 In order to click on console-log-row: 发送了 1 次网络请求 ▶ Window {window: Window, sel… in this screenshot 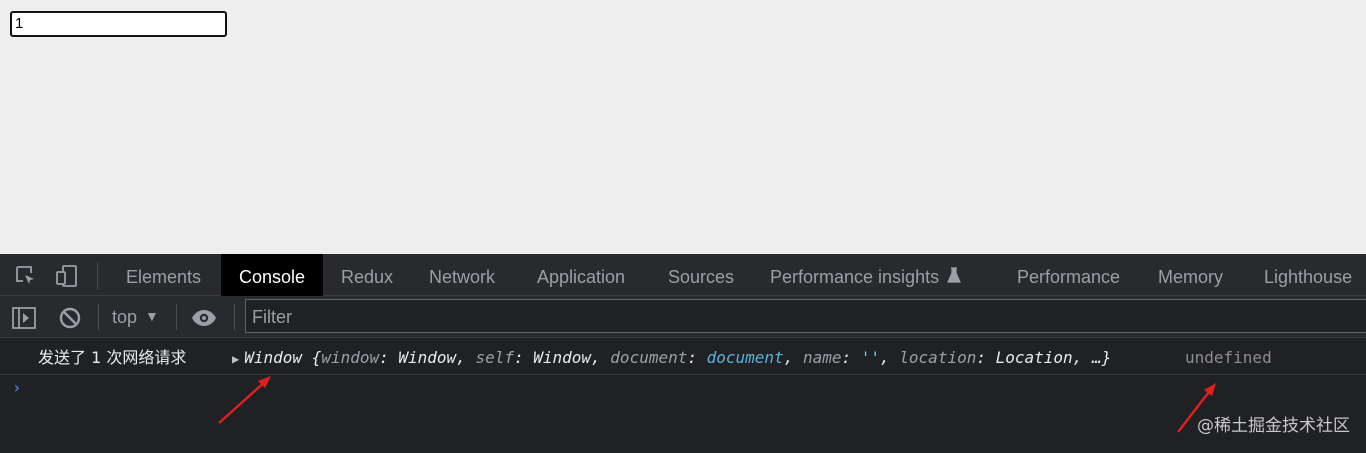, I will do `click(683, 356)`.